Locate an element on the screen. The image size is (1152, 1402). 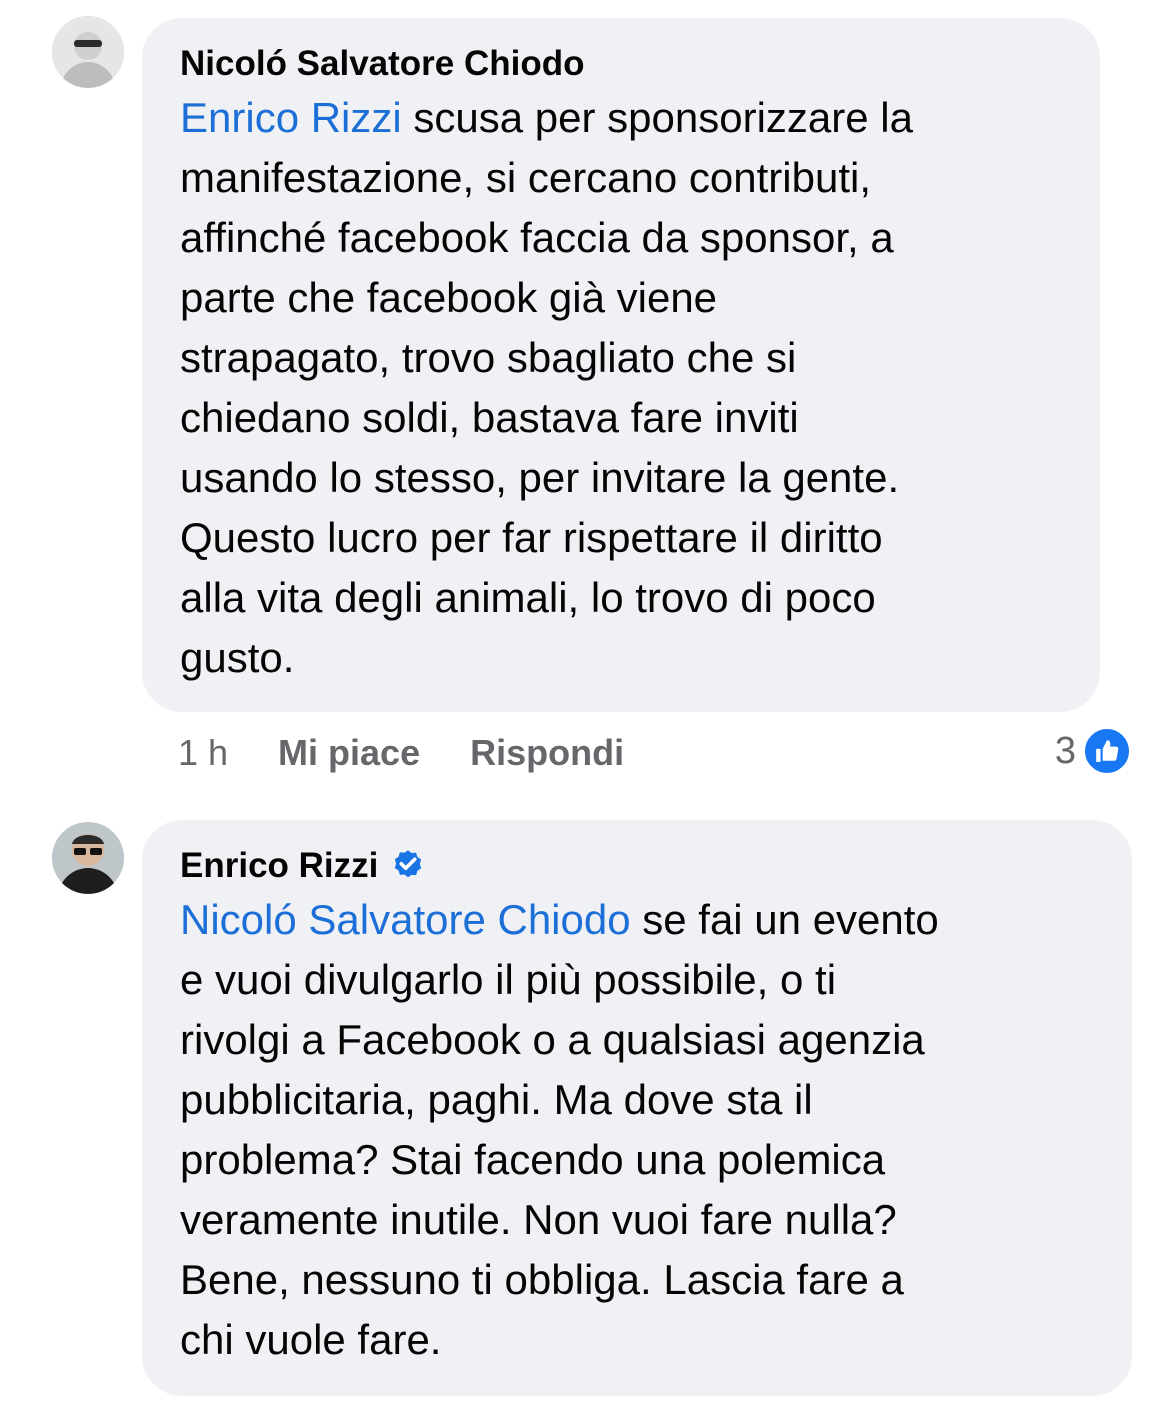
avatar-nicolo is located at coordinates (88, 52).